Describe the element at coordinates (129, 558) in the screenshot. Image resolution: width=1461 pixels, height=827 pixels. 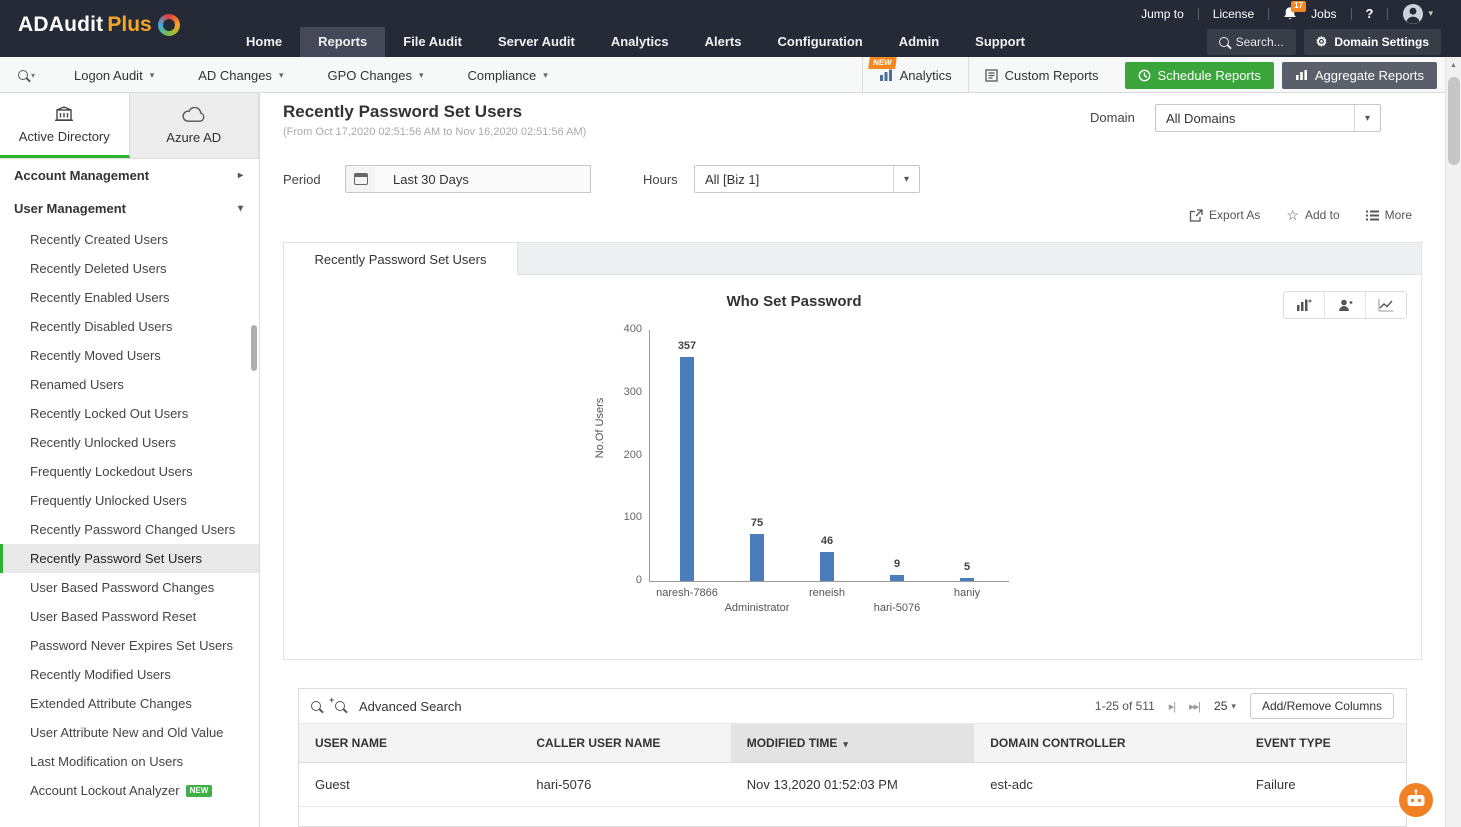
I see `sidebar-item-recently-password-set-users: Recently Password Set Users` at that location.